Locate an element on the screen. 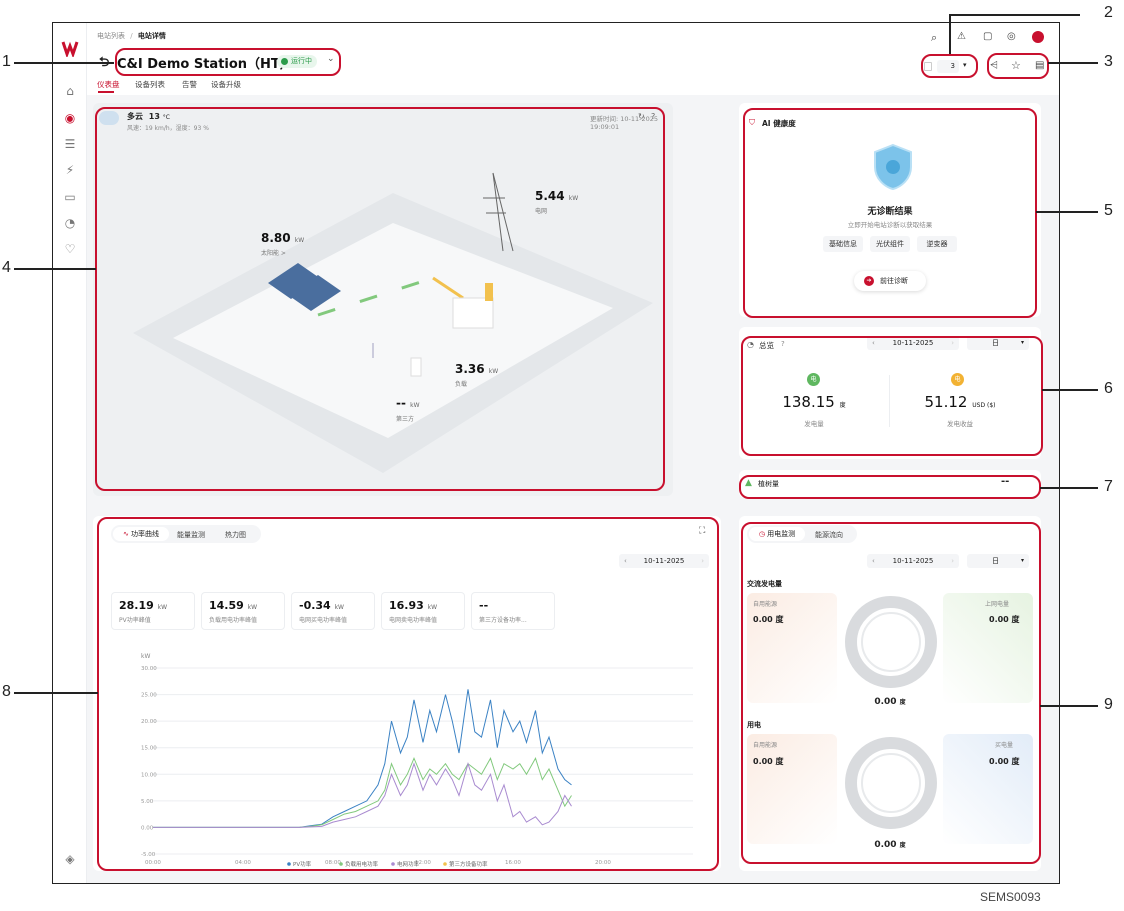  callout-number-6: 6 is located at coordinates (1108, 388).